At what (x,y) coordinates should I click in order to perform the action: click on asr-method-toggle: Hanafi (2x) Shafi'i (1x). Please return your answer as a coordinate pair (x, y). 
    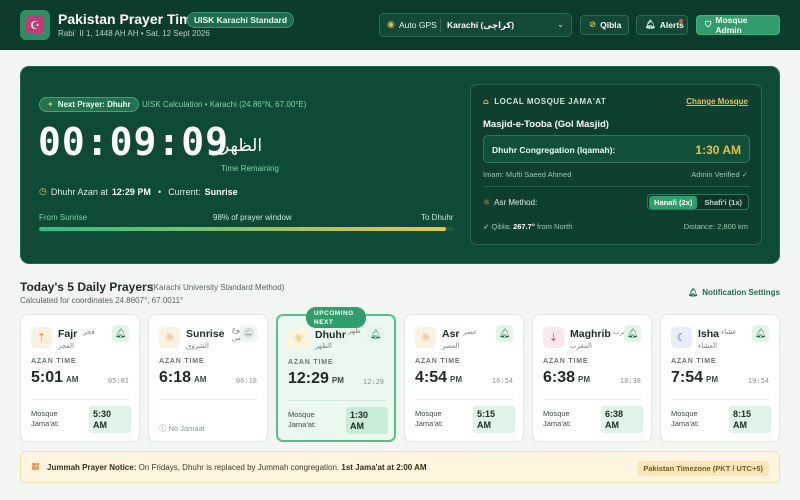
    Looking at the image, I should click on (698, 202).